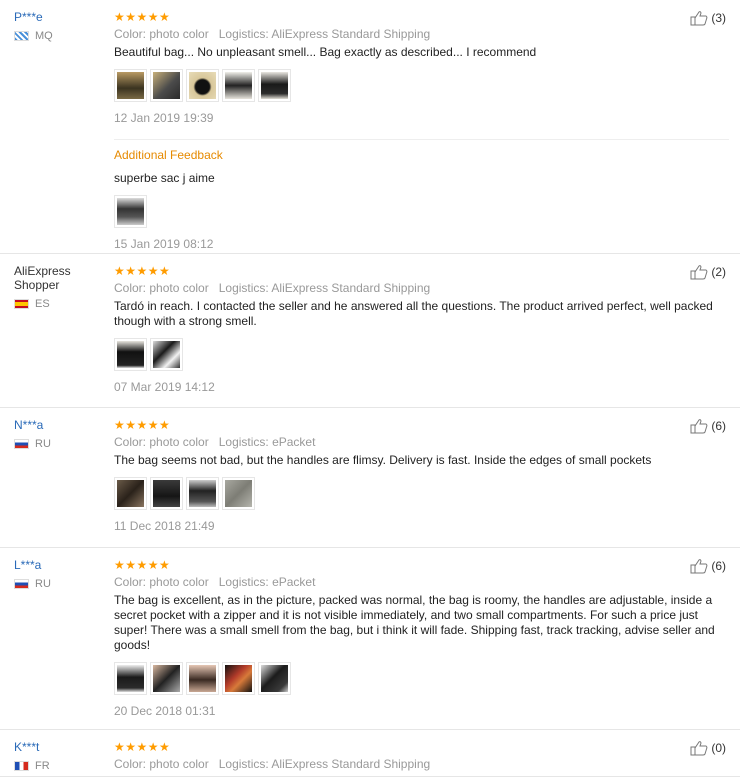 This screenshot has width=750, height=777. Describe the element at coordinates (267, 582) in the screenshot. I see `logistics-attribute: Logistics: ePacket` at that location.